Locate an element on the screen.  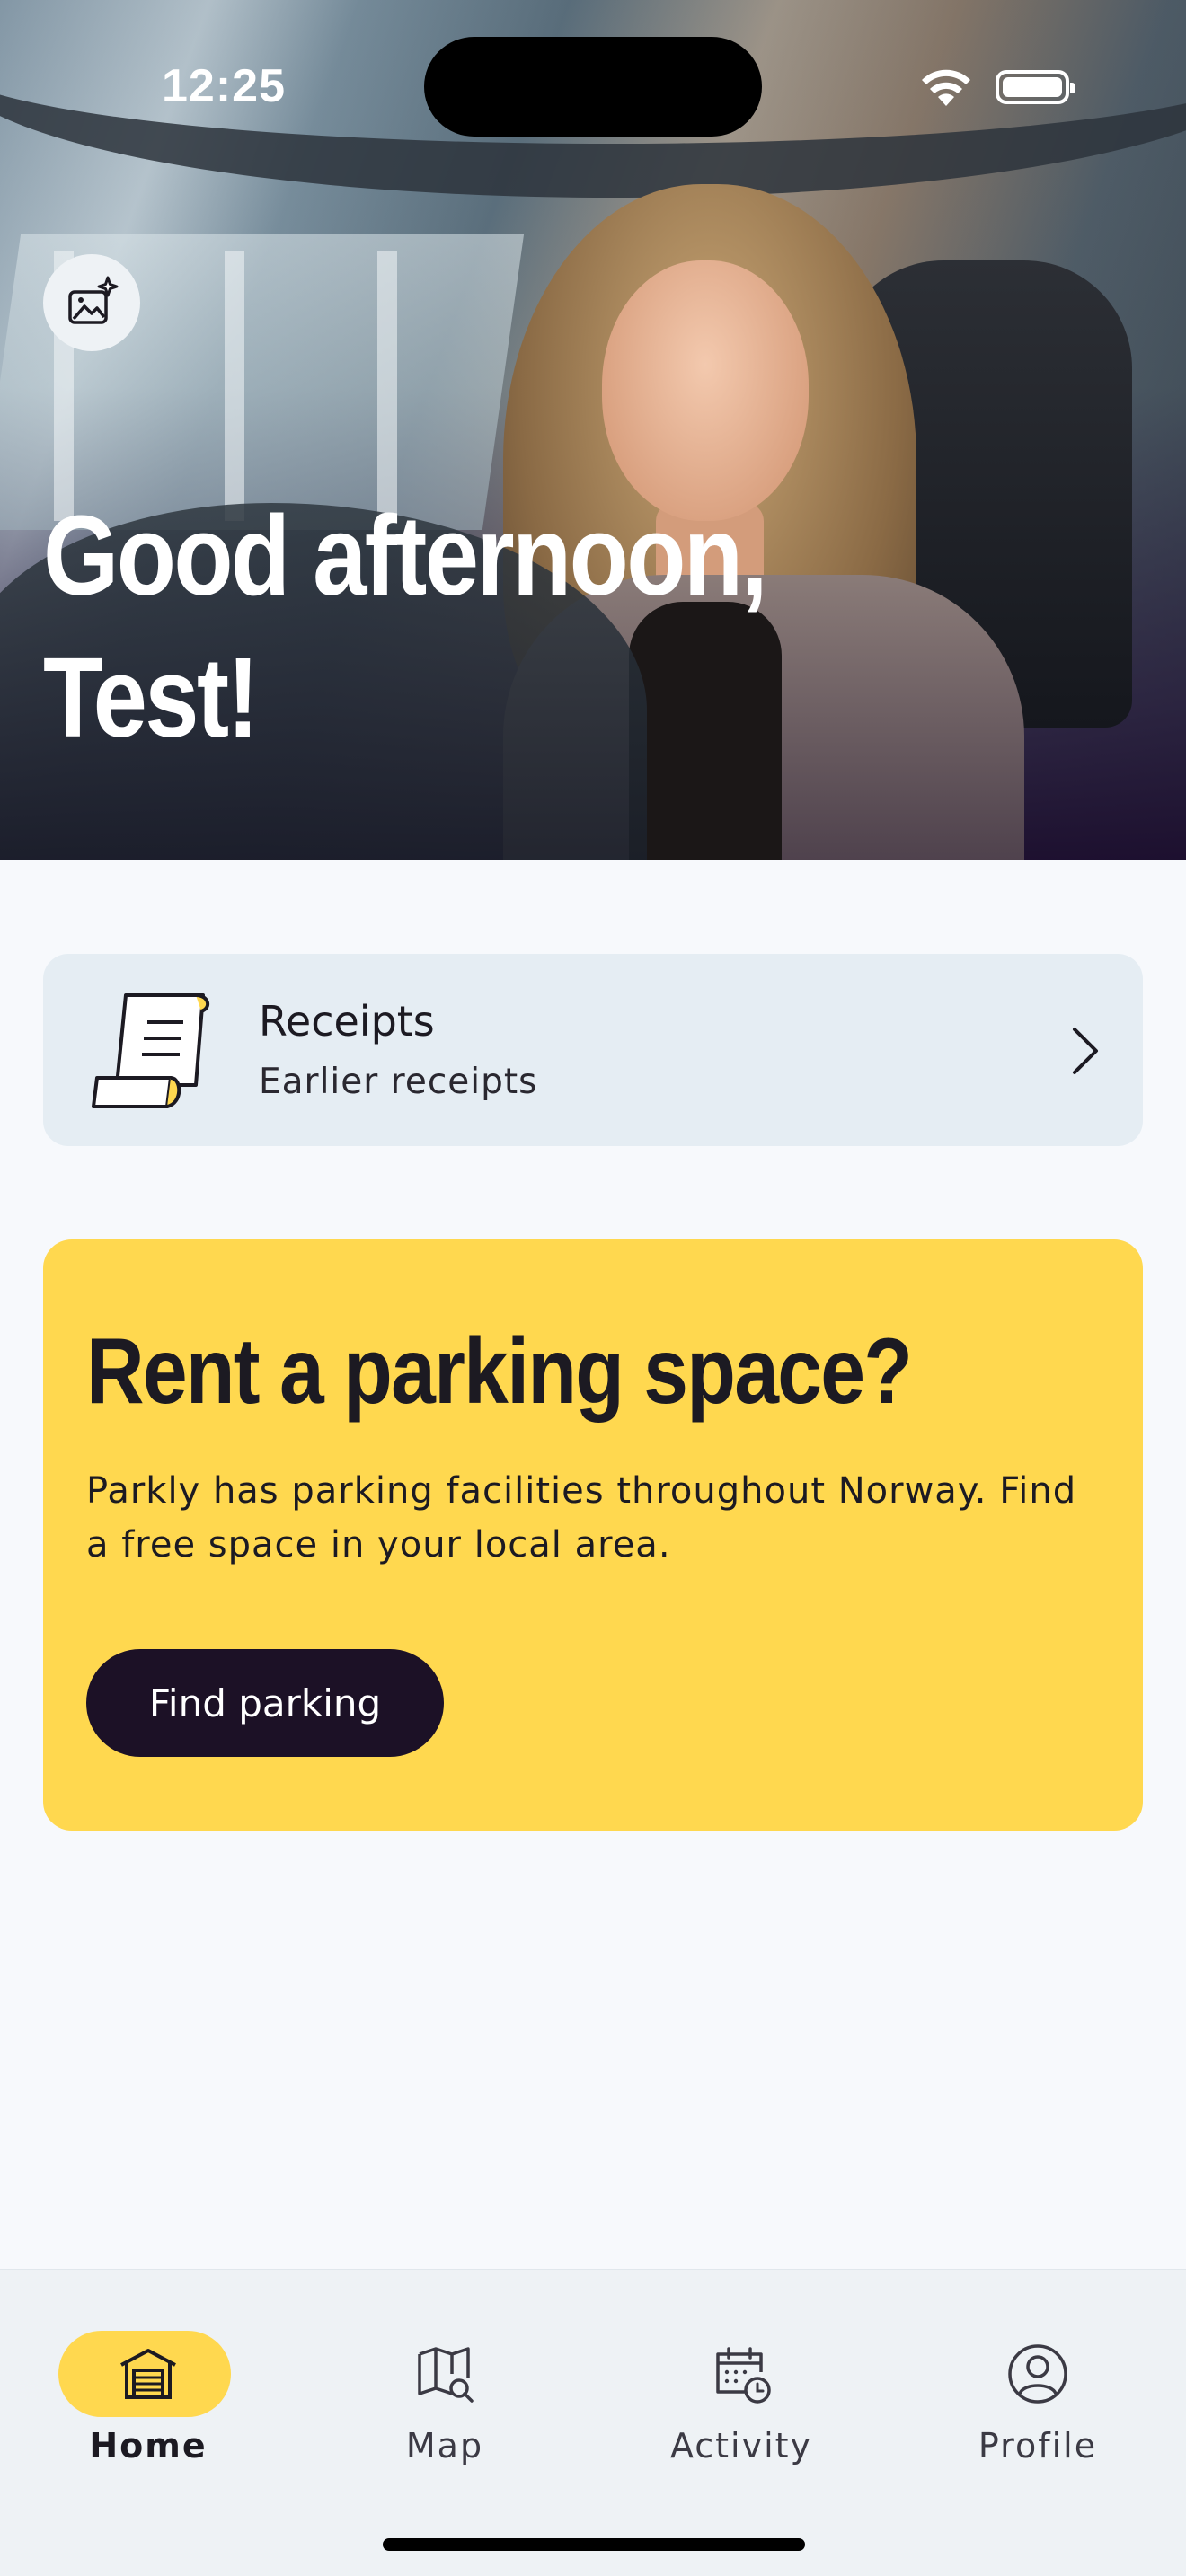
tab-label-profile: Profile is located at coordinates (1038, 2446).